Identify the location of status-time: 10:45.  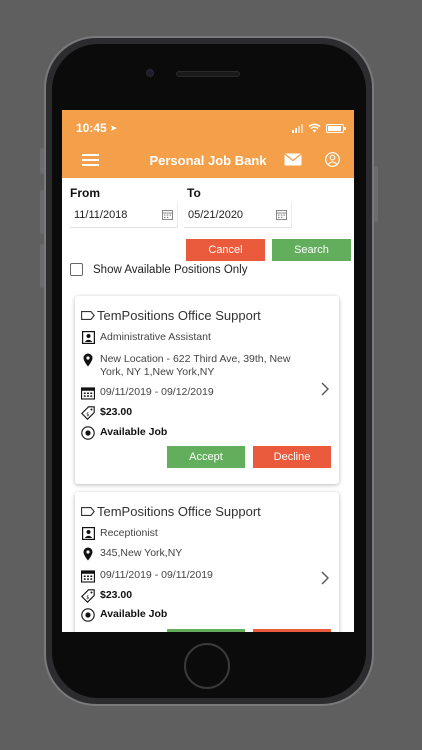
(91, 128).